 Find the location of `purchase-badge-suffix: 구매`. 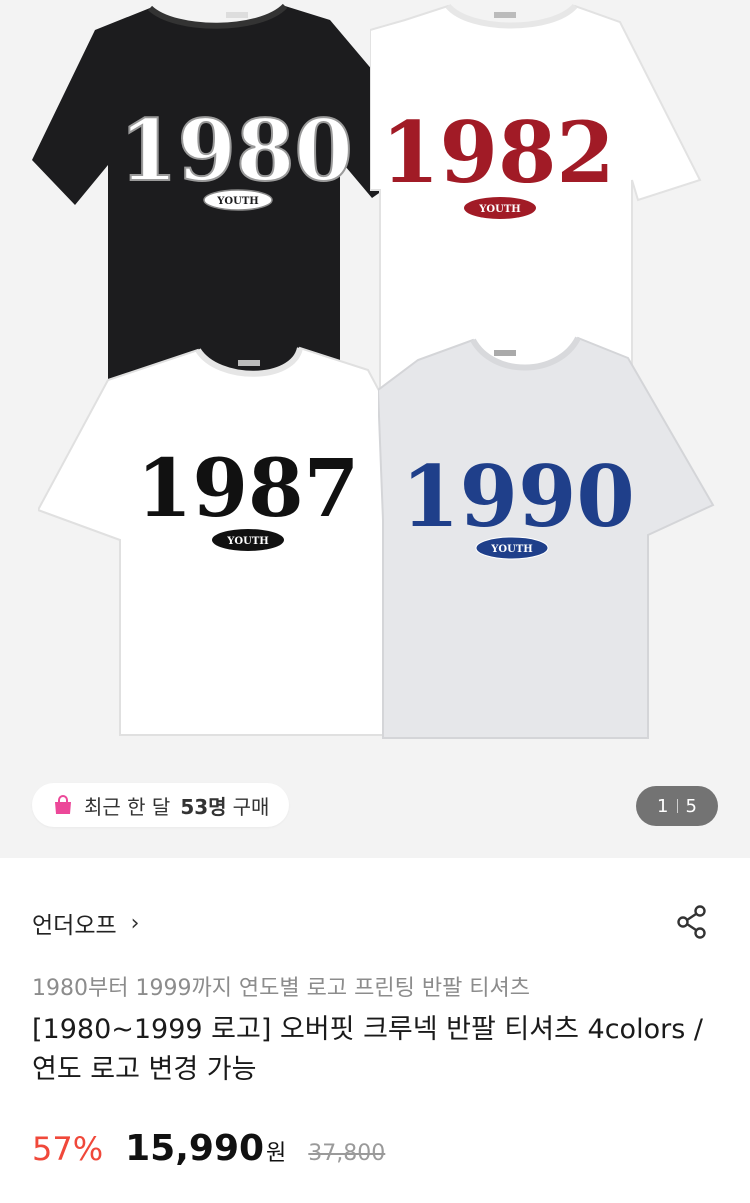

purchase-badge-suffix: 구매 is located at coordinates (251, 806).